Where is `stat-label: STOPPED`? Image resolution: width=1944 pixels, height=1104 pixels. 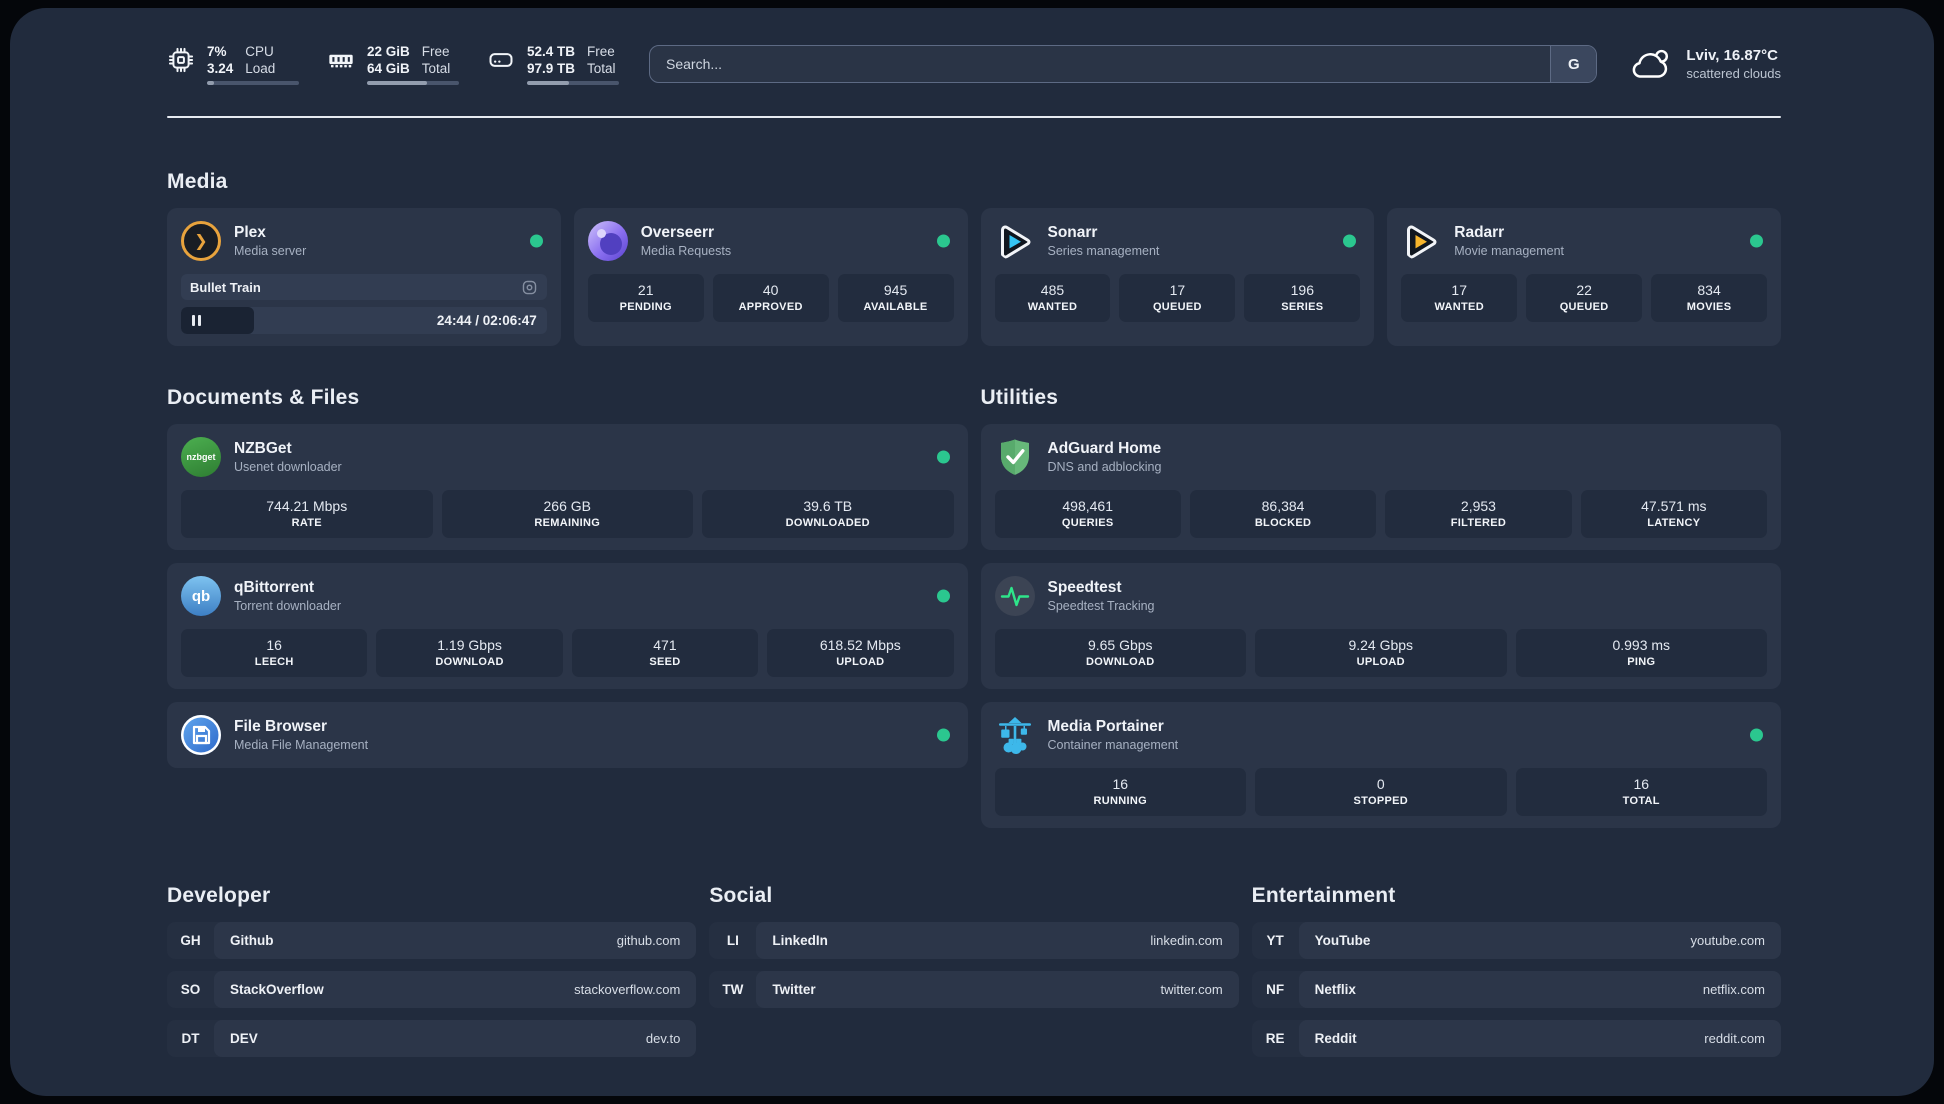 stat-label: STOPPED is located at coordinates (1380, 801).